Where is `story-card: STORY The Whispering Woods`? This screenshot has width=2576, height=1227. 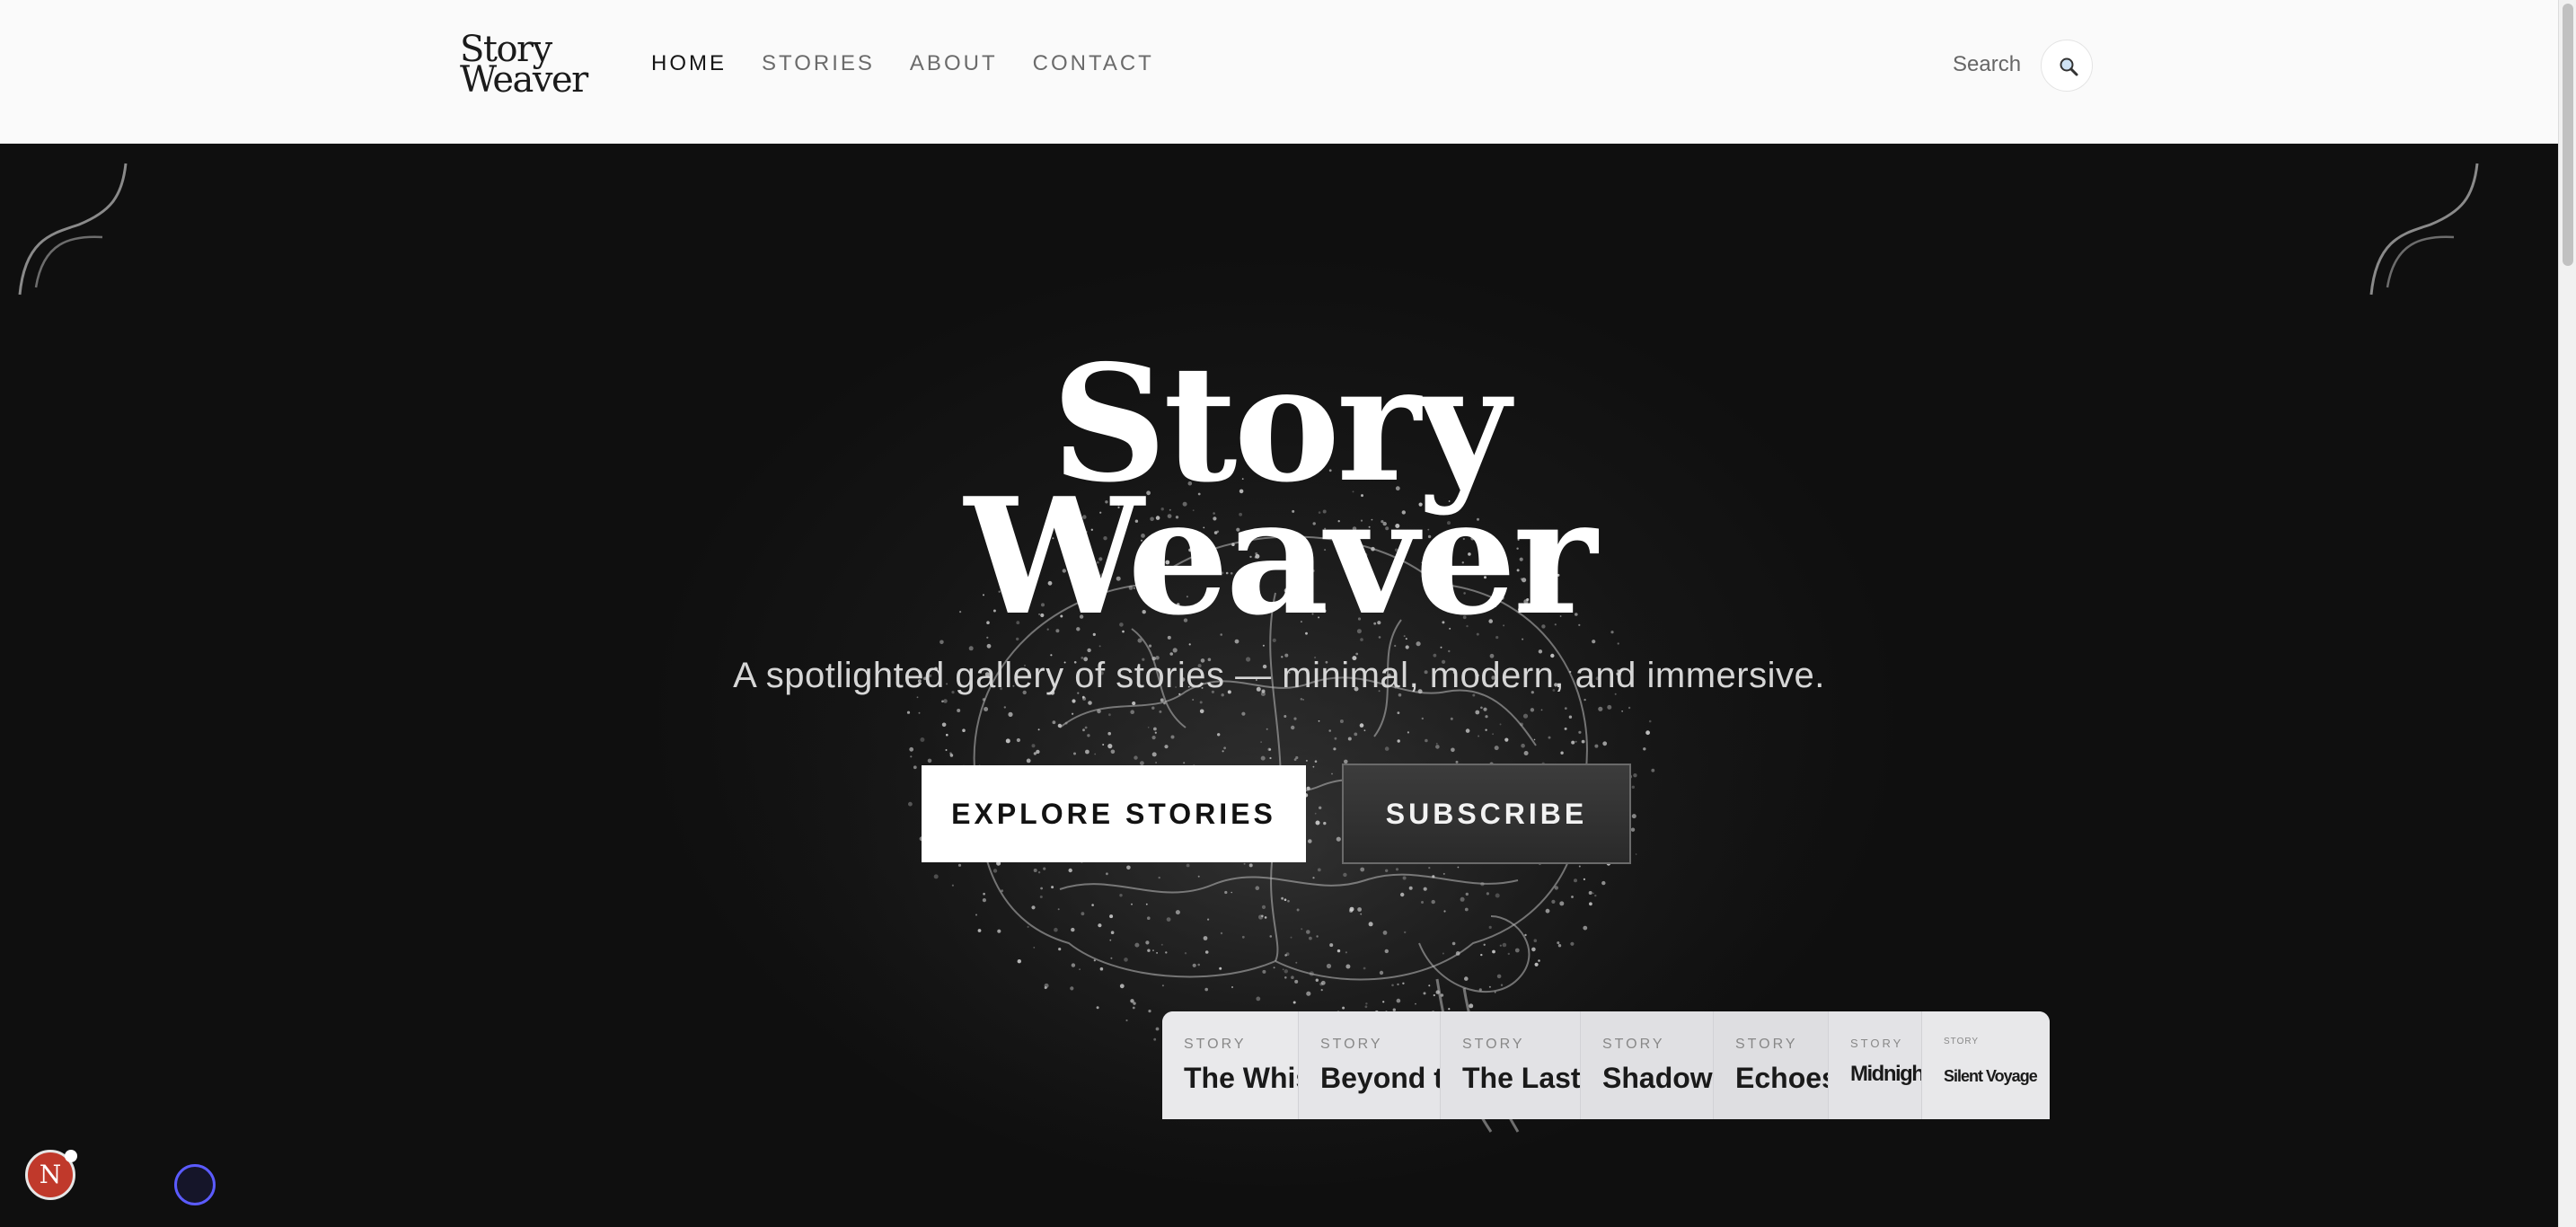
story-card: STORY The Whispering Woods is located at coordinates (1230, 1065).